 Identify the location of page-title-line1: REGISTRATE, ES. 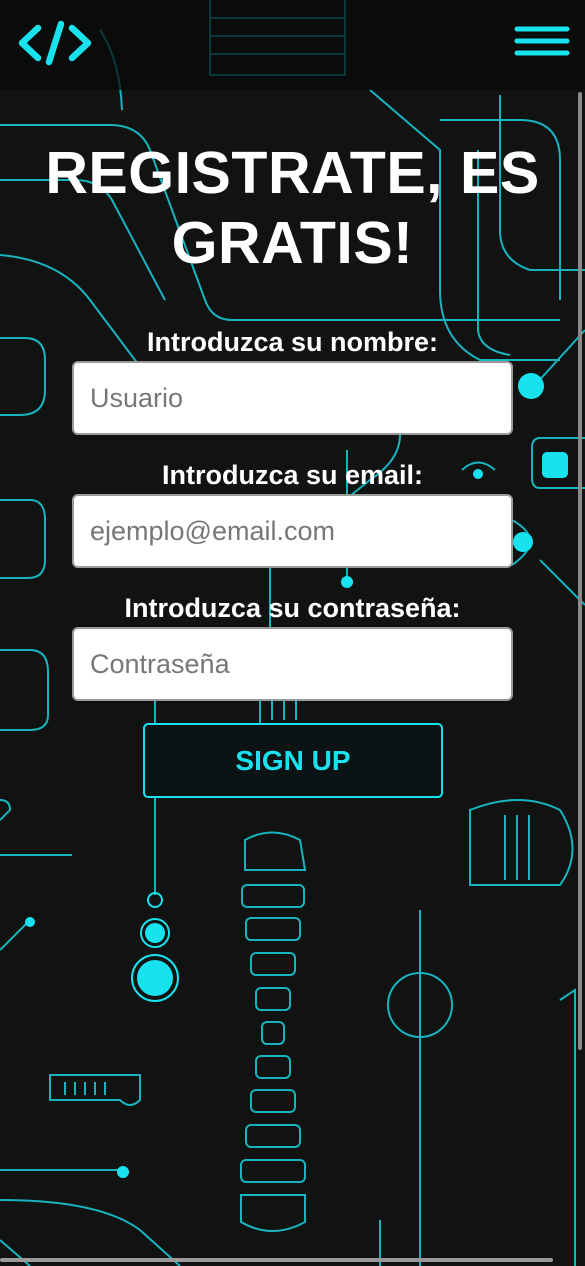
(292, 173).